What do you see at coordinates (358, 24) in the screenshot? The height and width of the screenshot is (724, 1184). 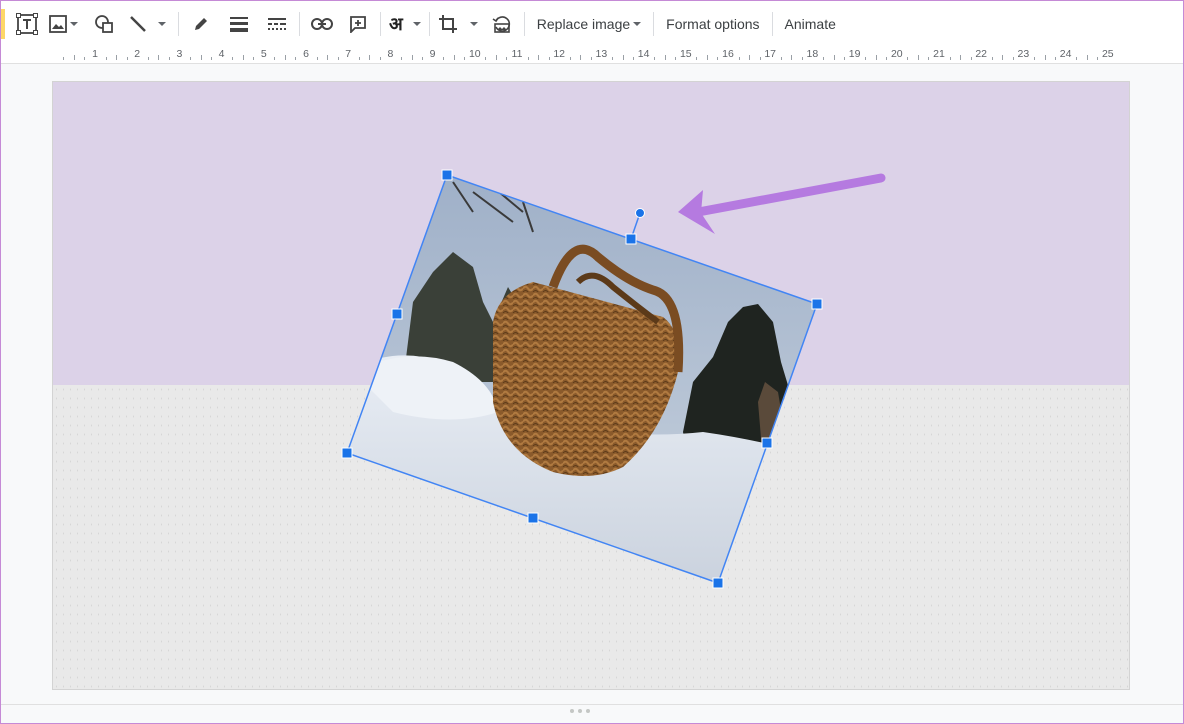 I see `comment-icon` at bounding box center [358, 24].